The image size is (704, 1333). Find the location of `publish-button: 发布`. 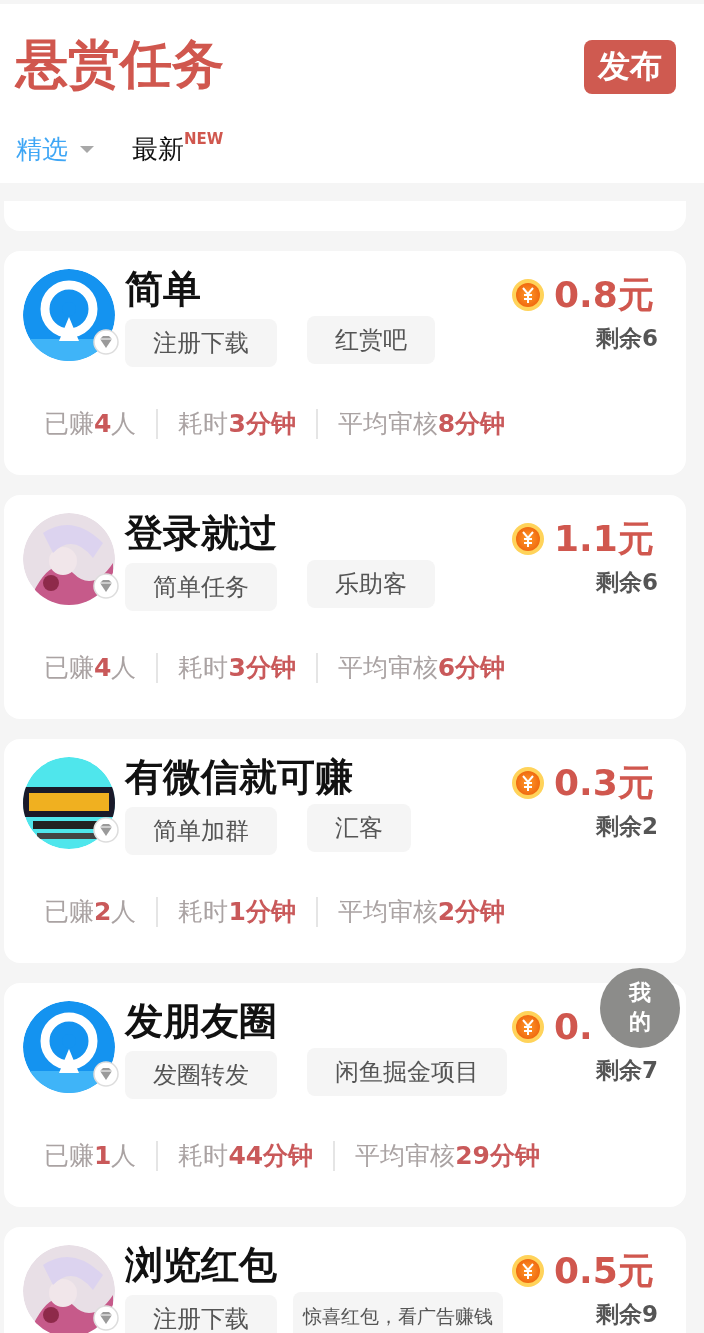

publish-button: 发布 is located at coordinates (630, 67).